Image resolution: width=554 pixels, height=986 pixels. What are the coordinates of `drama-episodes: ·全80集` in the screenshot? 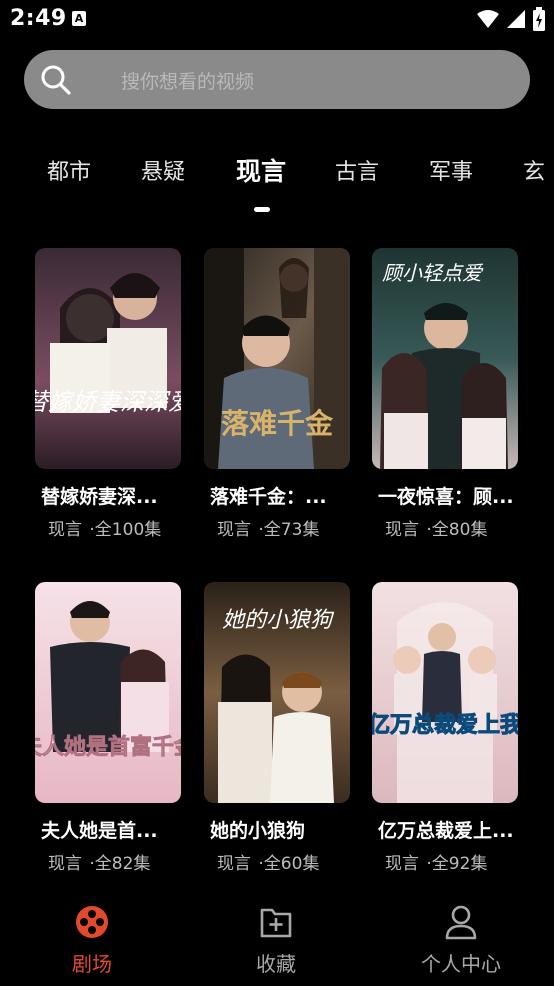 It's located at (457, 530).